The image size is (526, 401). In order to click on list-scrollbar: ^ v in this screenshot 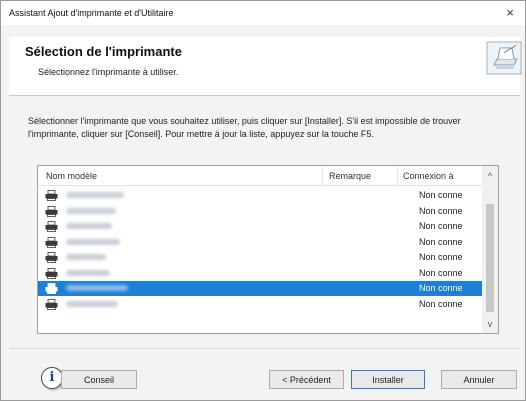, I will do `click(490, 249)`.